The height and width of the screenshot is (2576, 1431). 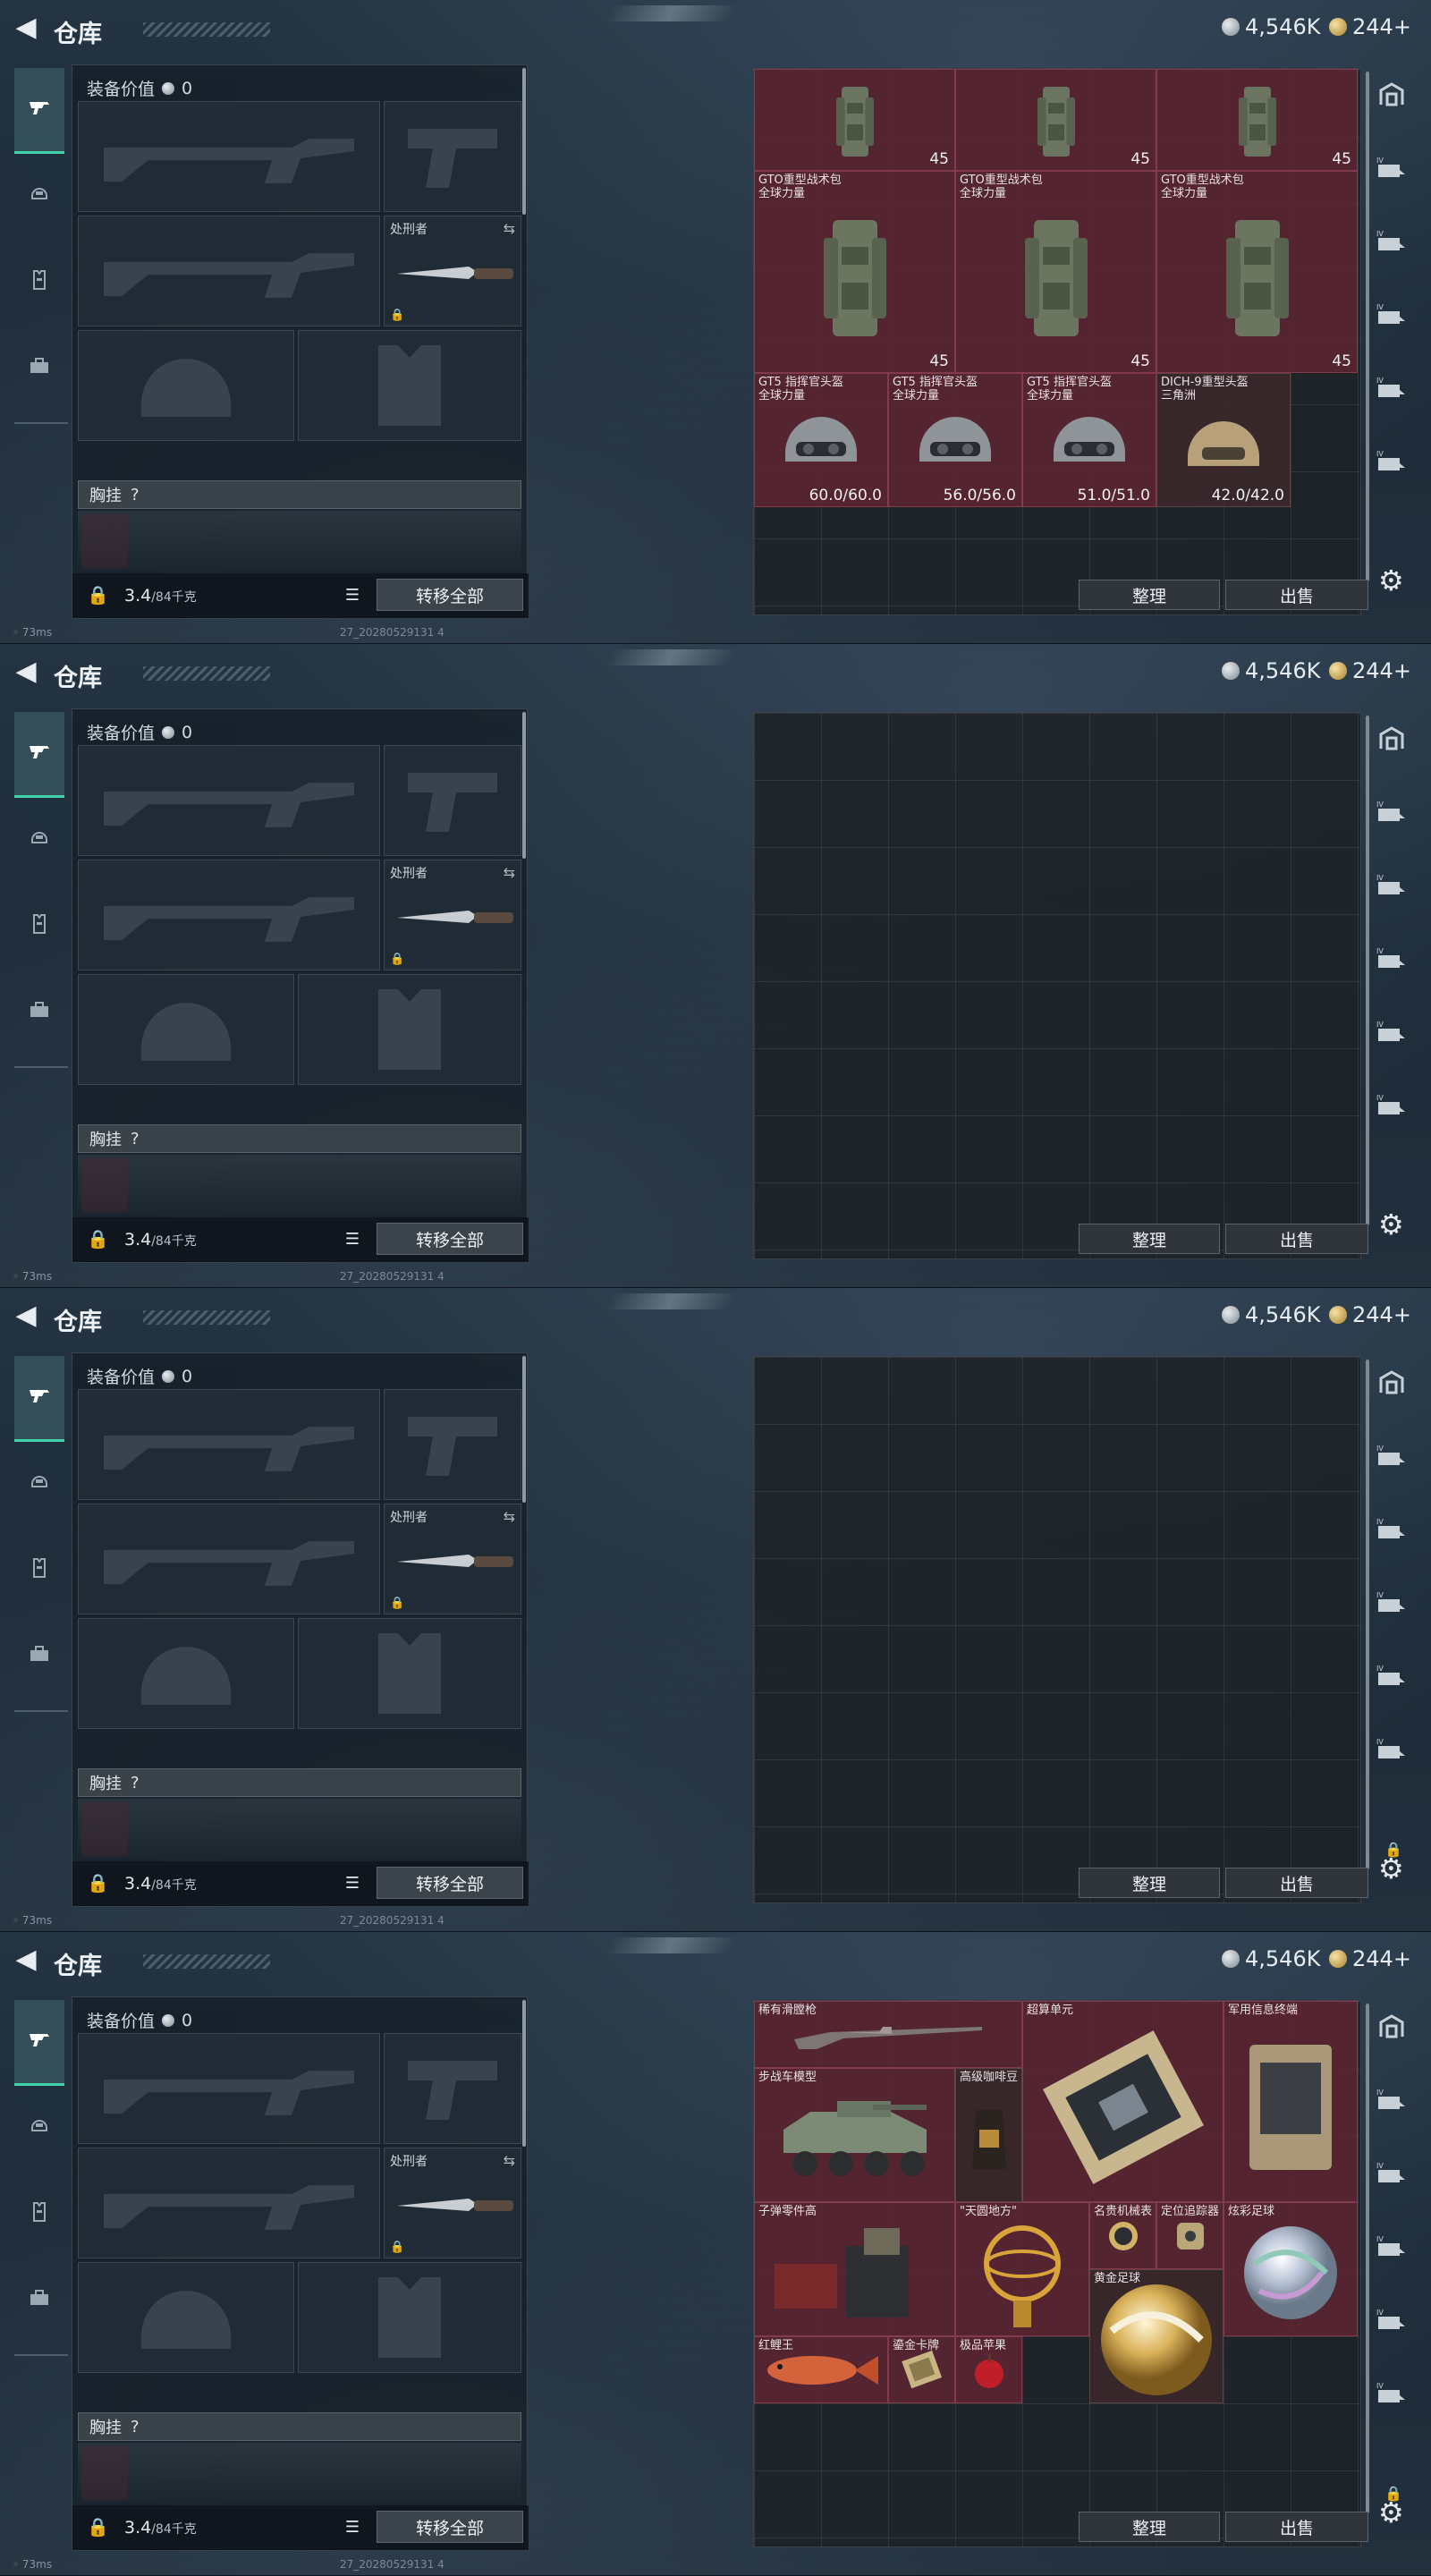 I want to click on storage-item-tracker: 定位追踪器, so click(x=1190, y=2235).